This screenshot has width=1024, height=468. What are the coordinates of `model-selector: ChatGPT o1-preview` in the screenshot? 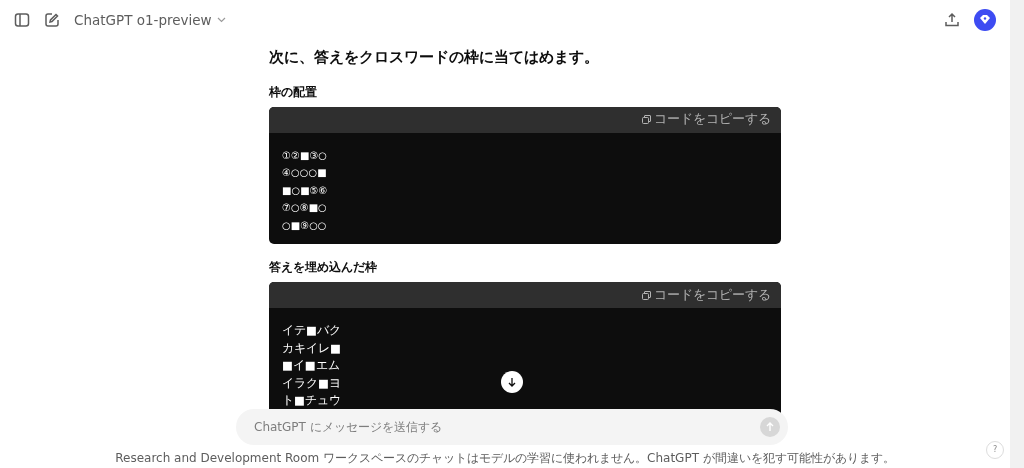 It's located at (150, 20).